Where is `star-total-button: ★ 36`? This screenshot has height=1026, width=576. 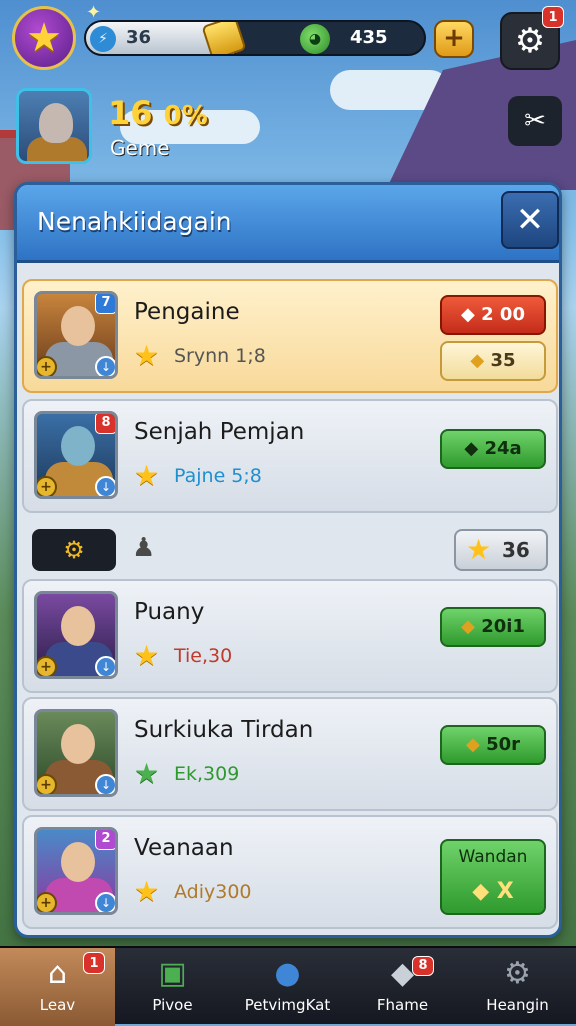
star-total-button: ★ 36 is located at coordinates (501, 550).